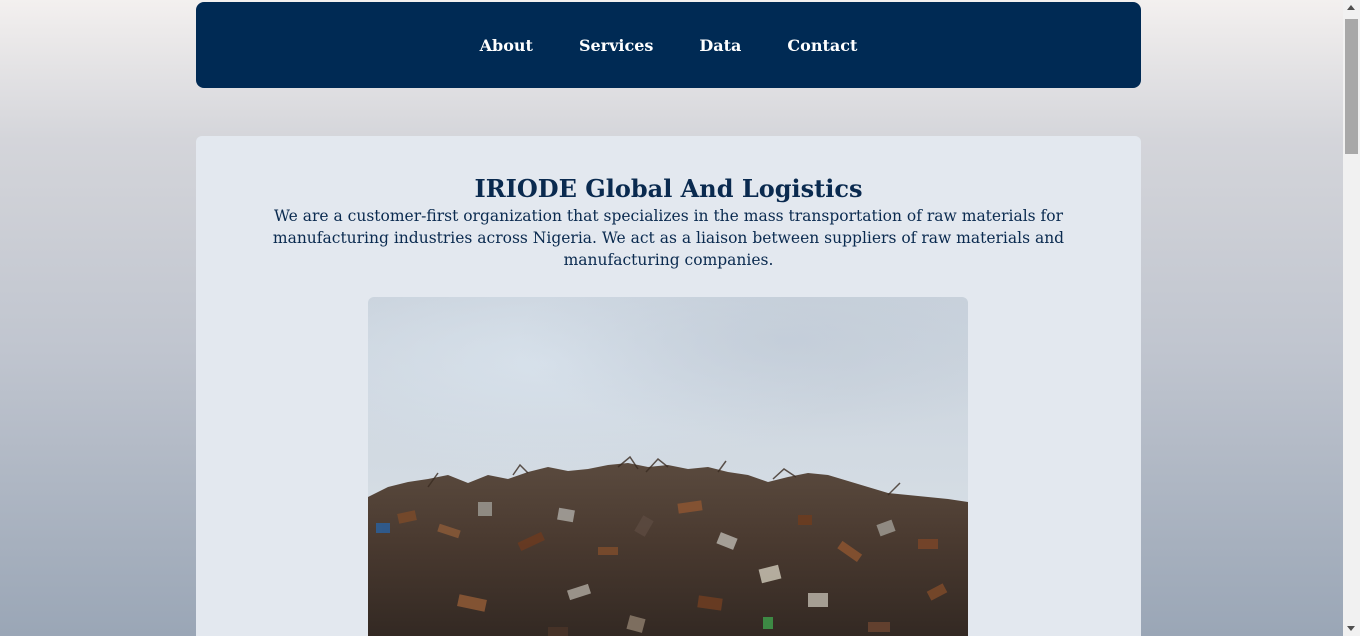  I want to click on page-title: IRIODE Global And Logistics, so click(668, 188).